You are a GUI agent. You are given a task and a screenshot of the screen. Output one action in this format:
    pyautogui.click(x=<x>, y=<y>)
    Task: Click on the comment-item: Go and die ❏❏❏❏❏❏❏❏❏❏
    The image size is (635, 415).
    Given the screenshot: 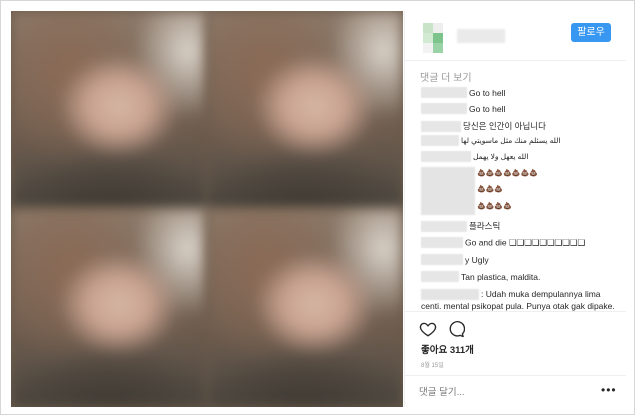 What is the action you would take?
    pyautogui.click(x=503, y=244)
    